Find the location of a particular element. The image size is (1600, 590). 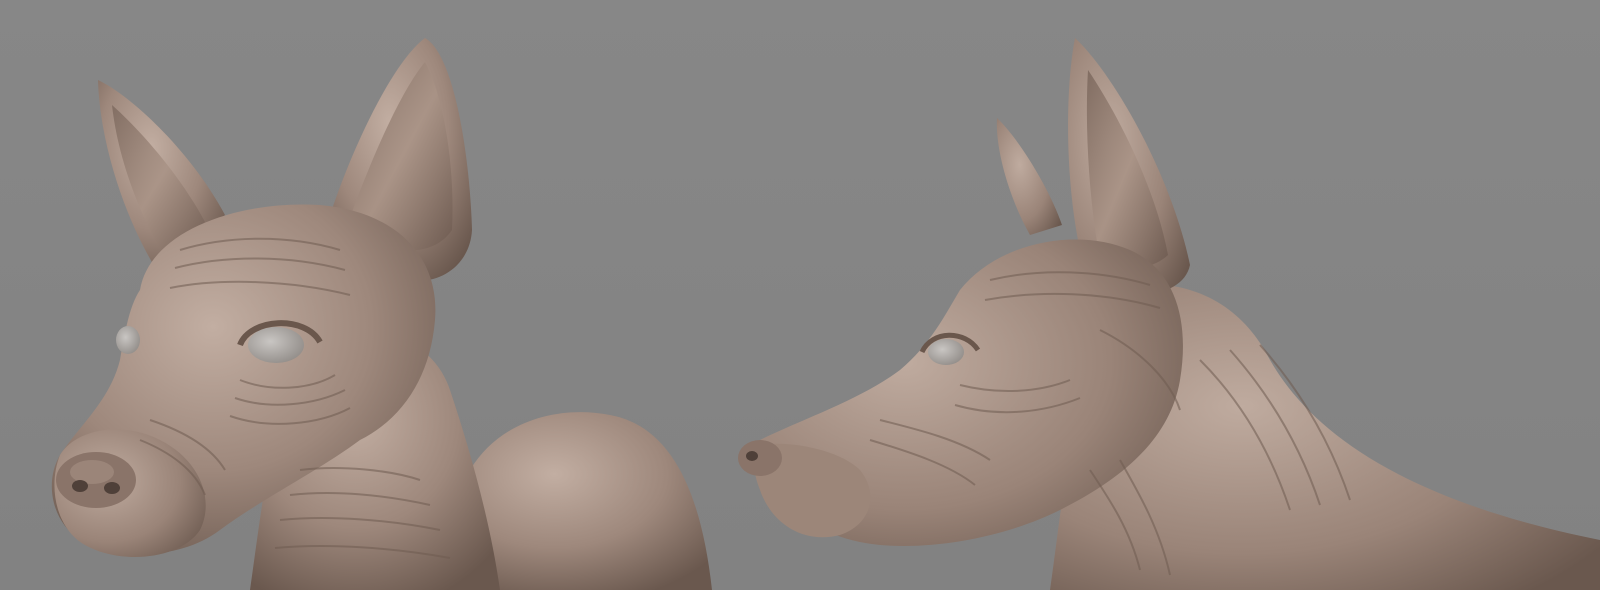

dog-eye-left is located at coordinates (128, 340).